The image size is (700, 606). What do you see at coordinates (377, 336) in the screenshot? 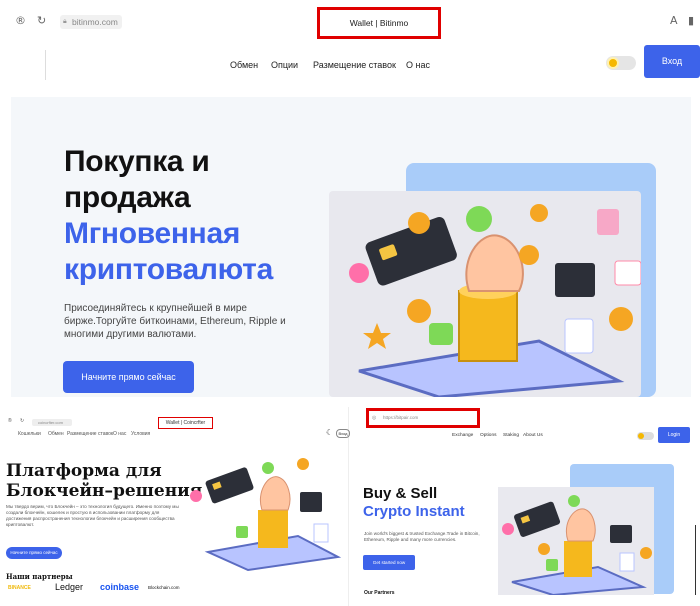
I see `star-icon` at bounding box center [377, 336].